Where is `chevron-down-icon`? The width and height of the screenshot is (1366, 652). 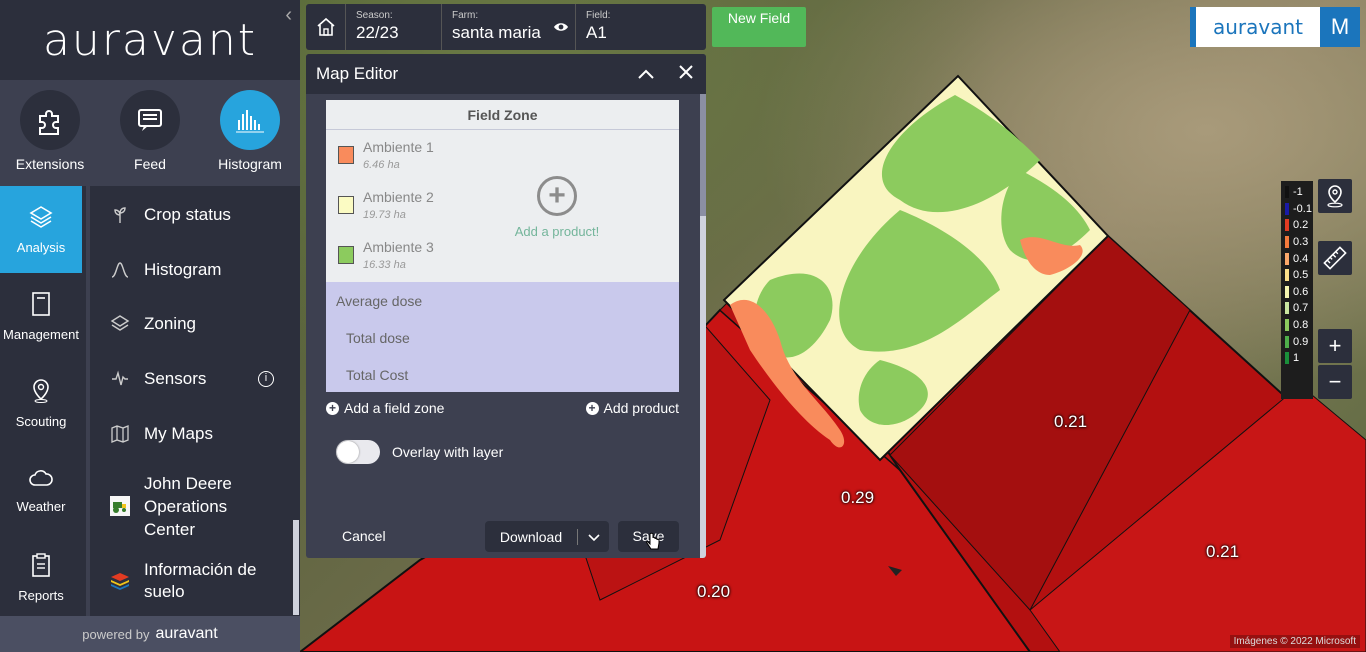 chevron-down-icon is located at coordinates (593, 537).